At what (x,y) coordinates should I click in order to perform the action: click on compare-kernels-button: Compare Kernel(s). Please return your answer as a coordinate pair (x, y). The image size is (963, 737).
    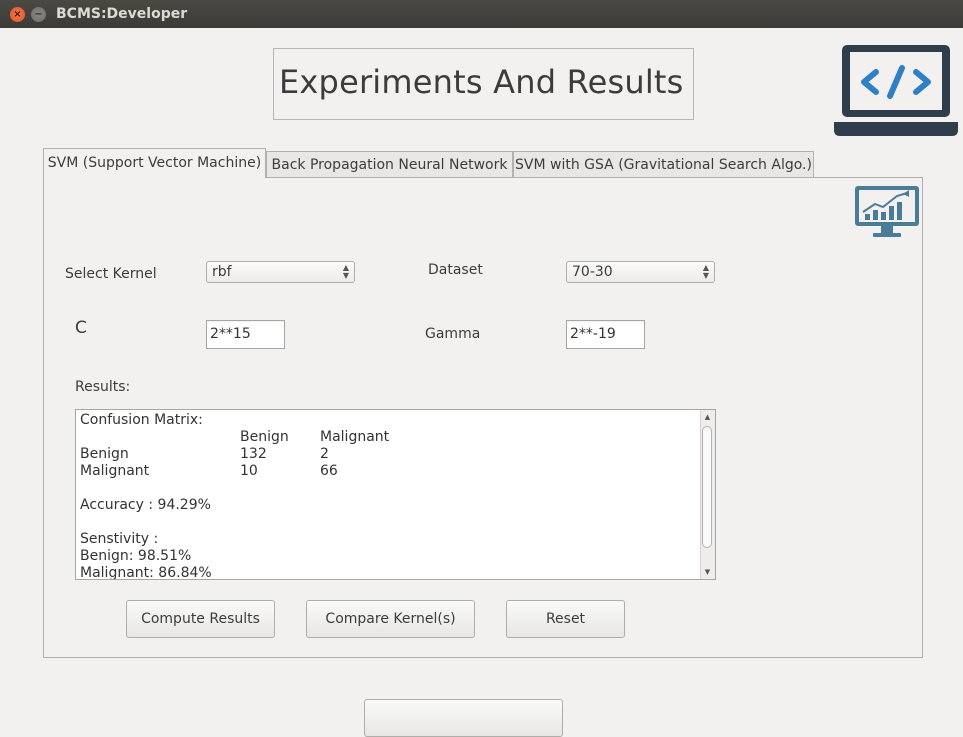
    Looking at the image, I should click on (390, 619).